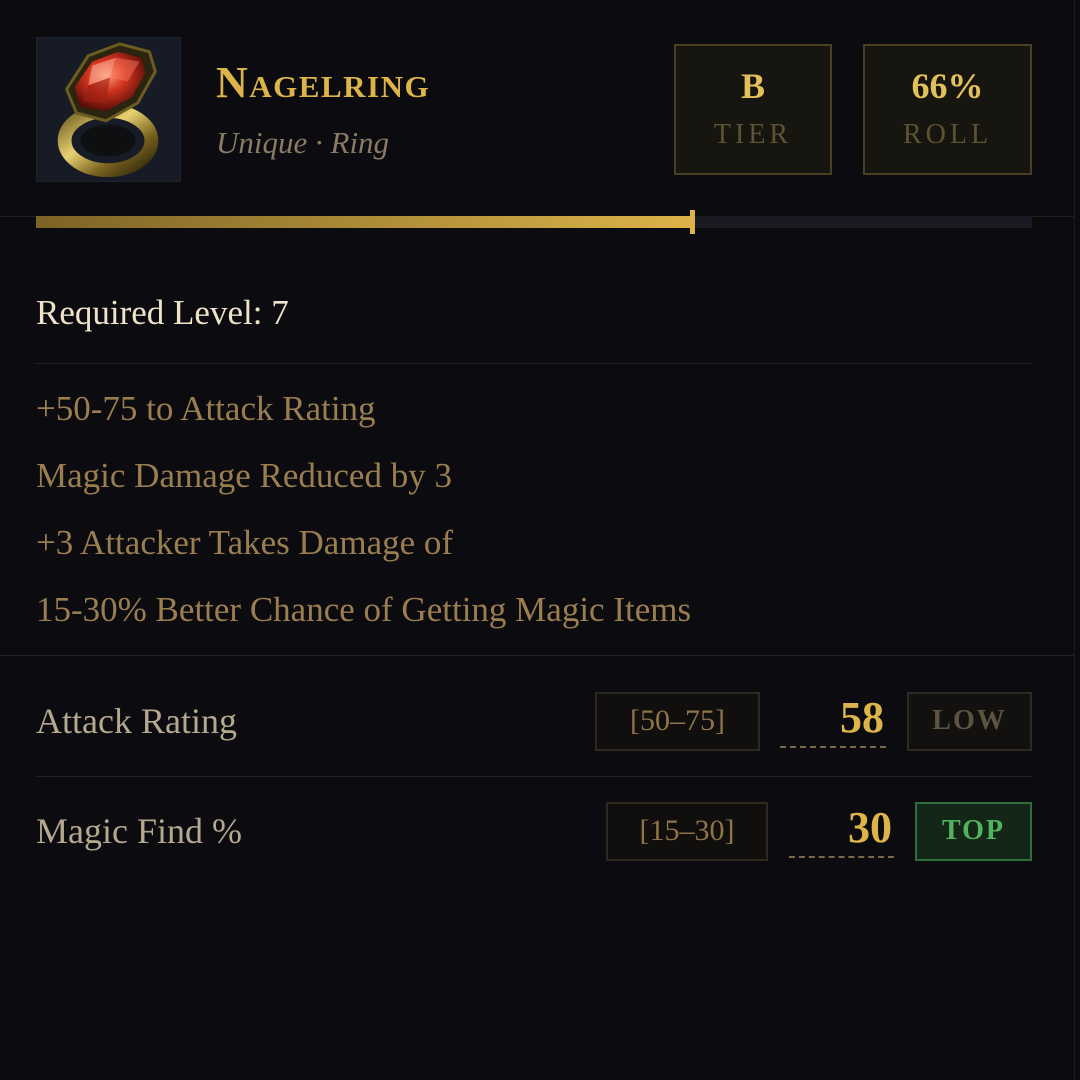 This screenshot has width=1080, height=1080. What do you see at coordinates (136, 721) in the screenshot?
I see `stat-label: Attack Rating` at bounding box center [136, 721].